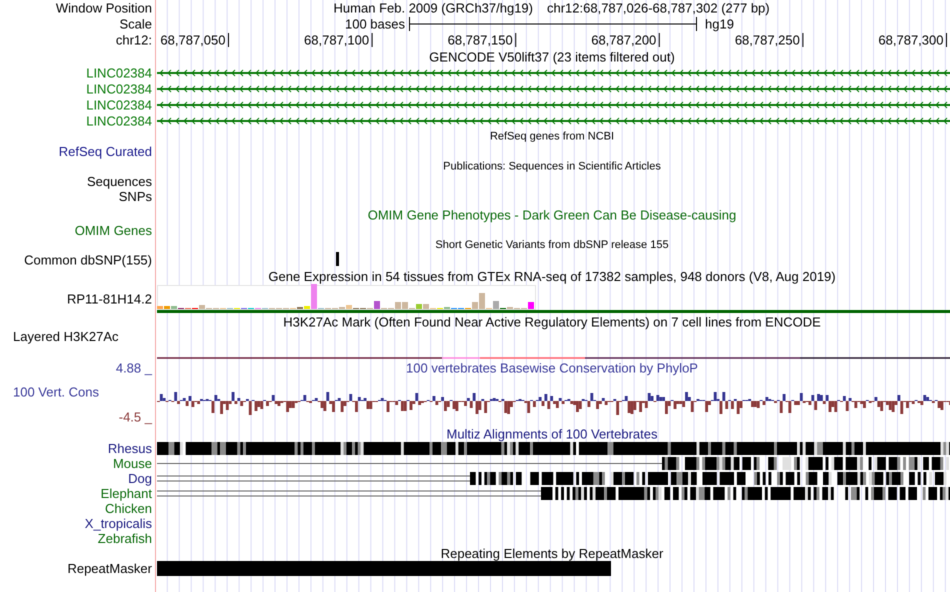 The image size is (950, 592). What do you see at coordinates (337, 259) in the screenshot?
I see `snp-mark` at bounding box center [337, 259].